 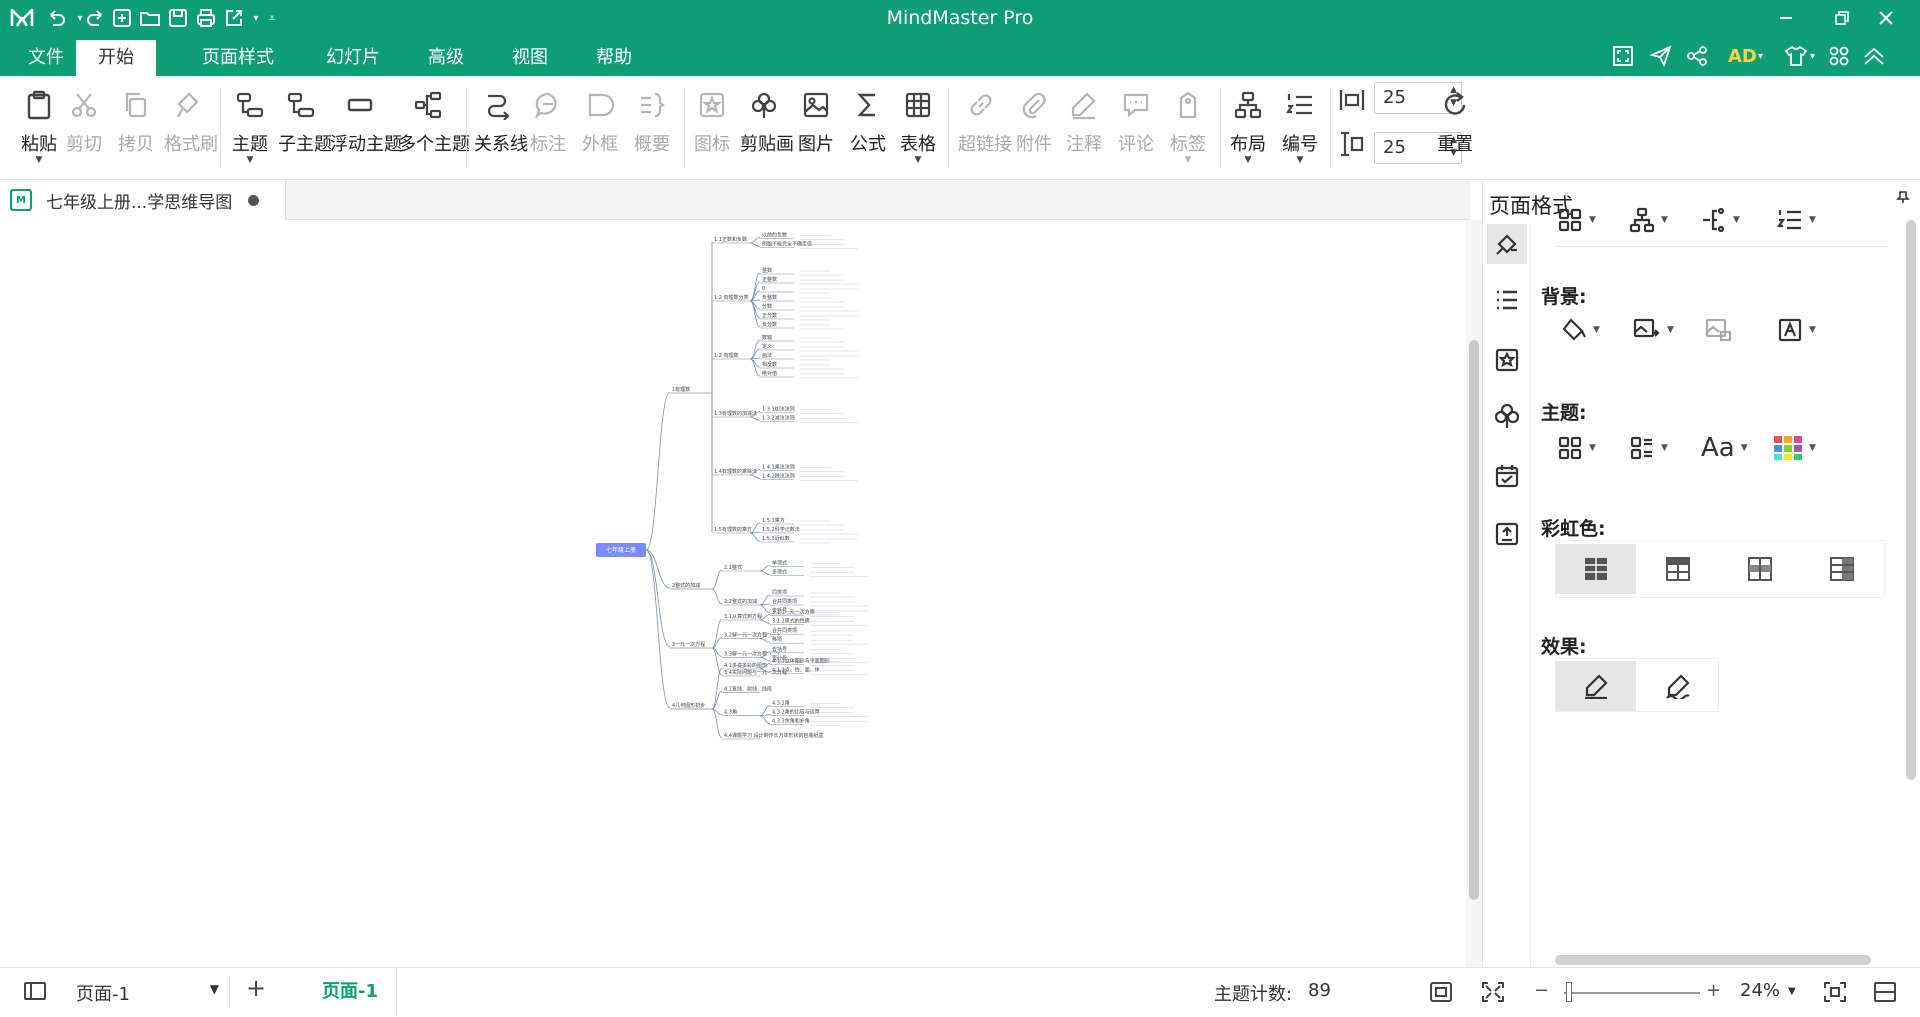 I want to click on formula-button: 公式, so click(x=868, y=120).